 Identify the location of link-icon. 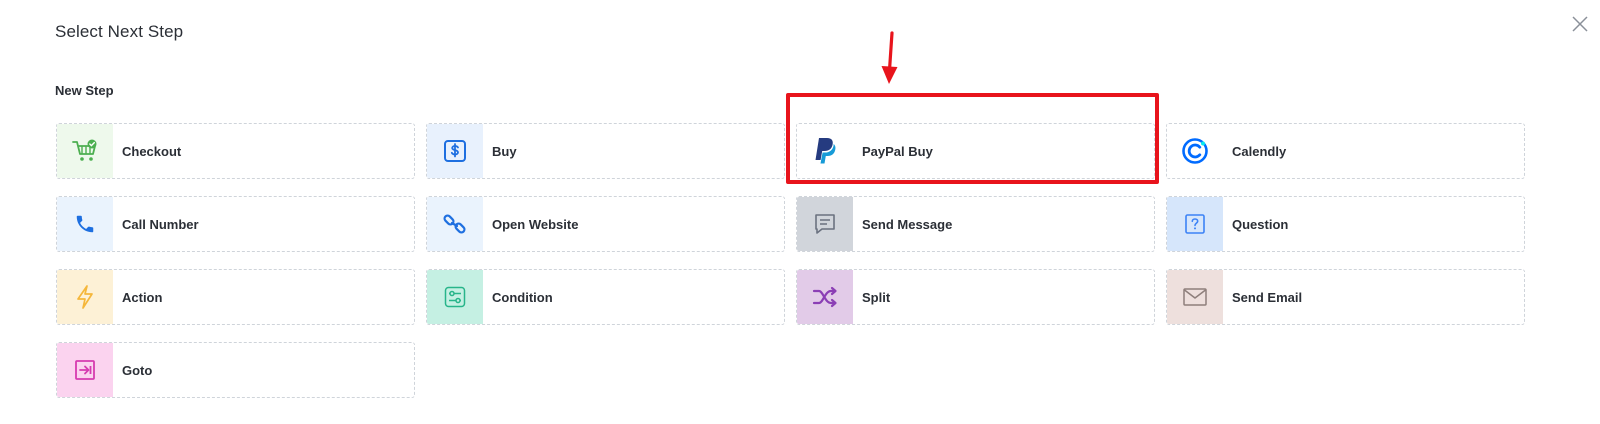
(454, 224).